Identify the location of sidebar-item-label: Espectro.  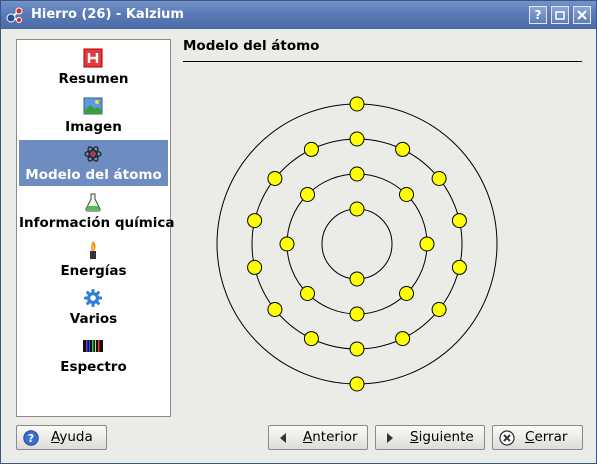
(93, 367).